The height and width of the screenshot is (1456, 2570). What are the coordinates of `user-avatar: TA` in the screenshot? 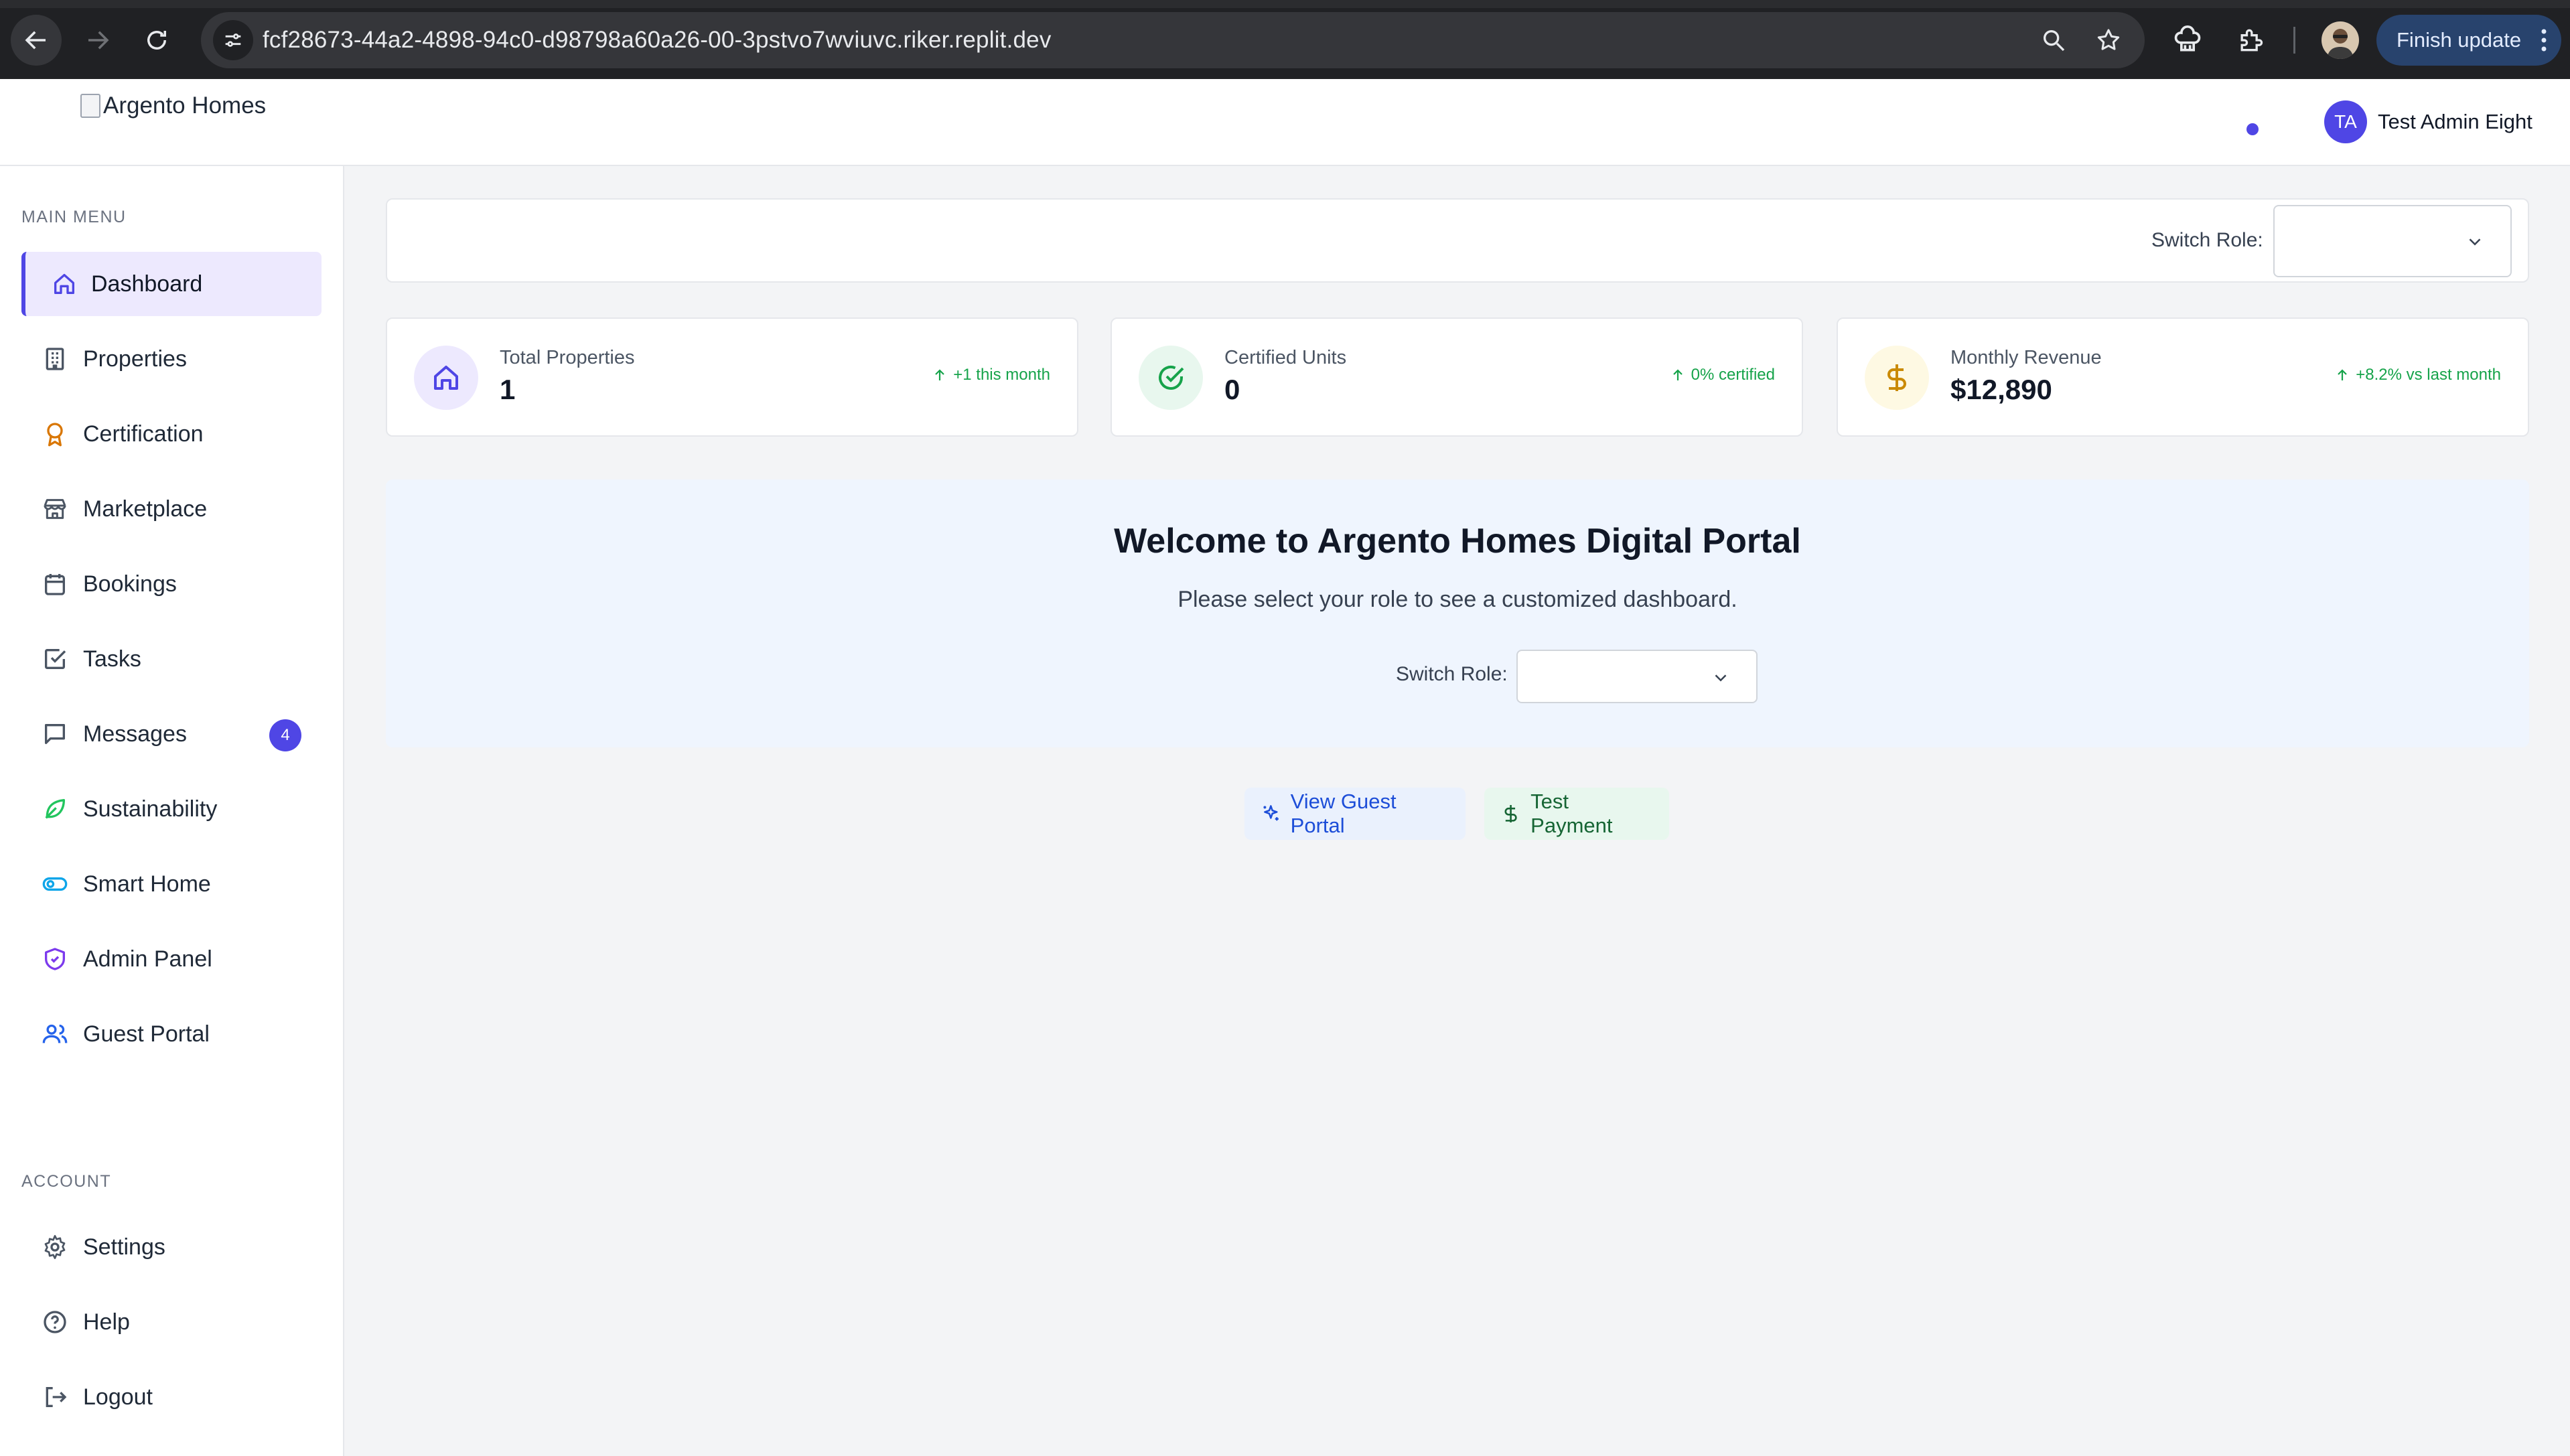 It's located at (2345, 121).